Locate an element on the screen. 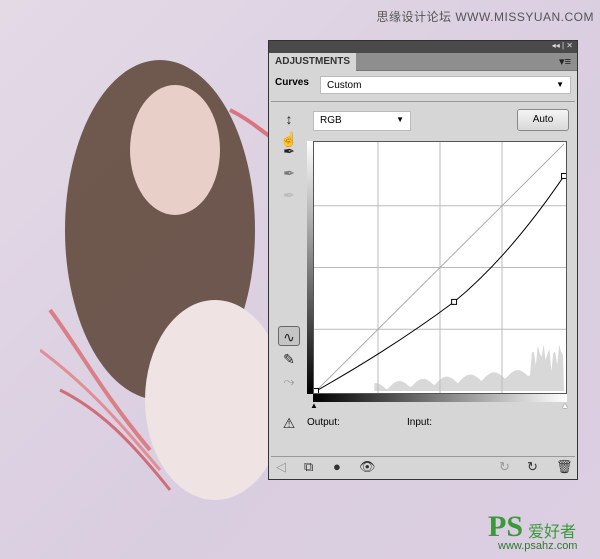 The image size is (600, 559). clipping-warning-icon: ⚠ is located at coordinates (289, 423).